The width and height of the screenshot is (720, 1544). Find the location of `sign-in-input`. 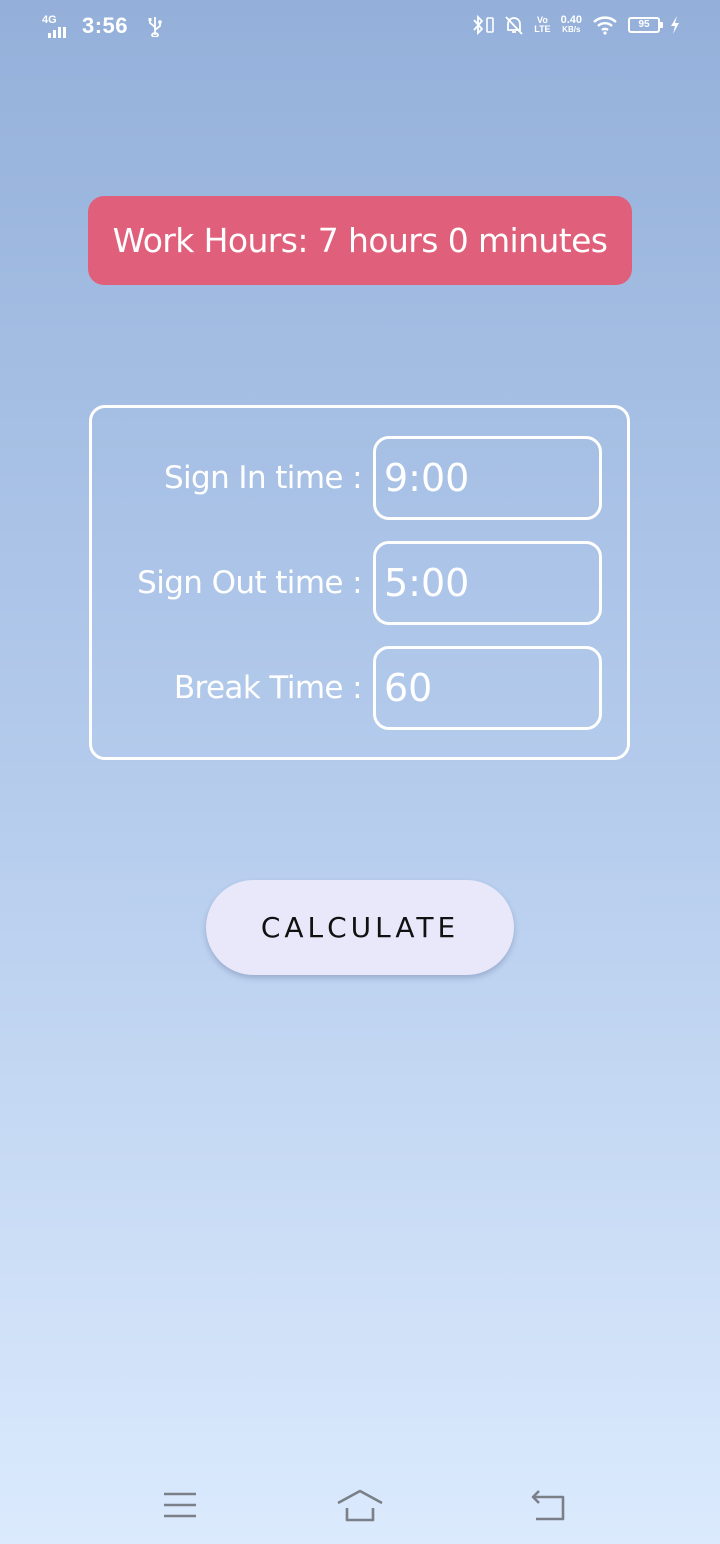

sign-in-input is located at coordinates (487, 478).